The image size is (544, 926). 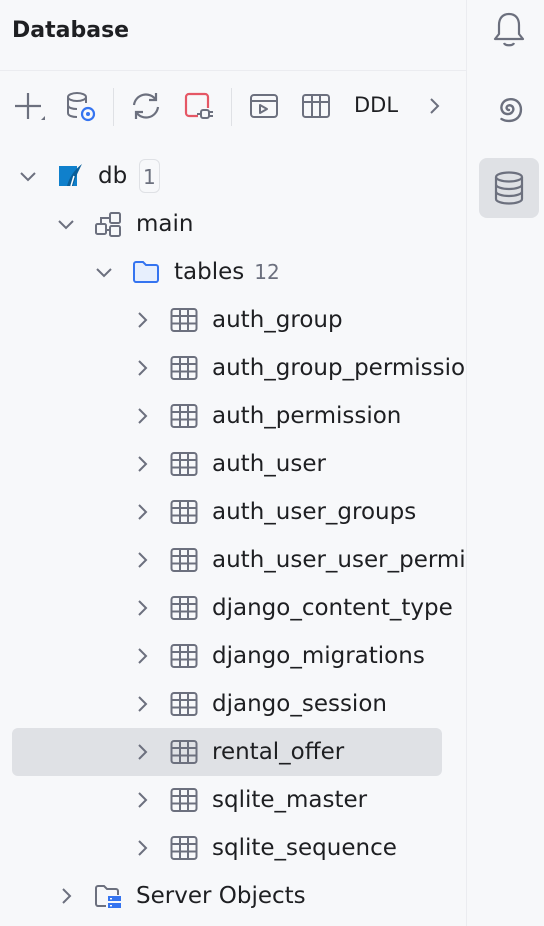 I want to click on refresh-button, so click(x=146, y=106).